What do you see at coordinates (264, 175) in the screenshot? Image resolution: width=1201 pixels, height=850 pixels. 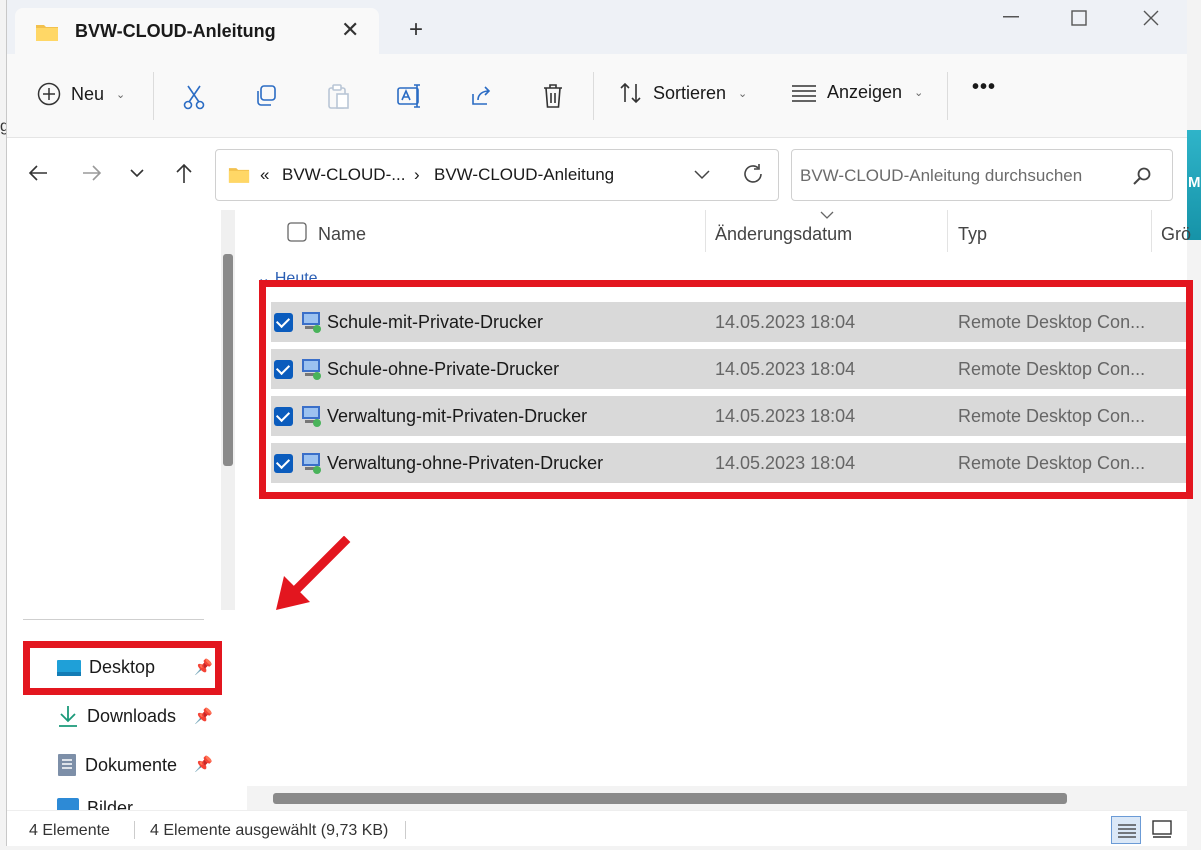 I see `breadcrumb-overflow: «` at bounding box center [264, 175].